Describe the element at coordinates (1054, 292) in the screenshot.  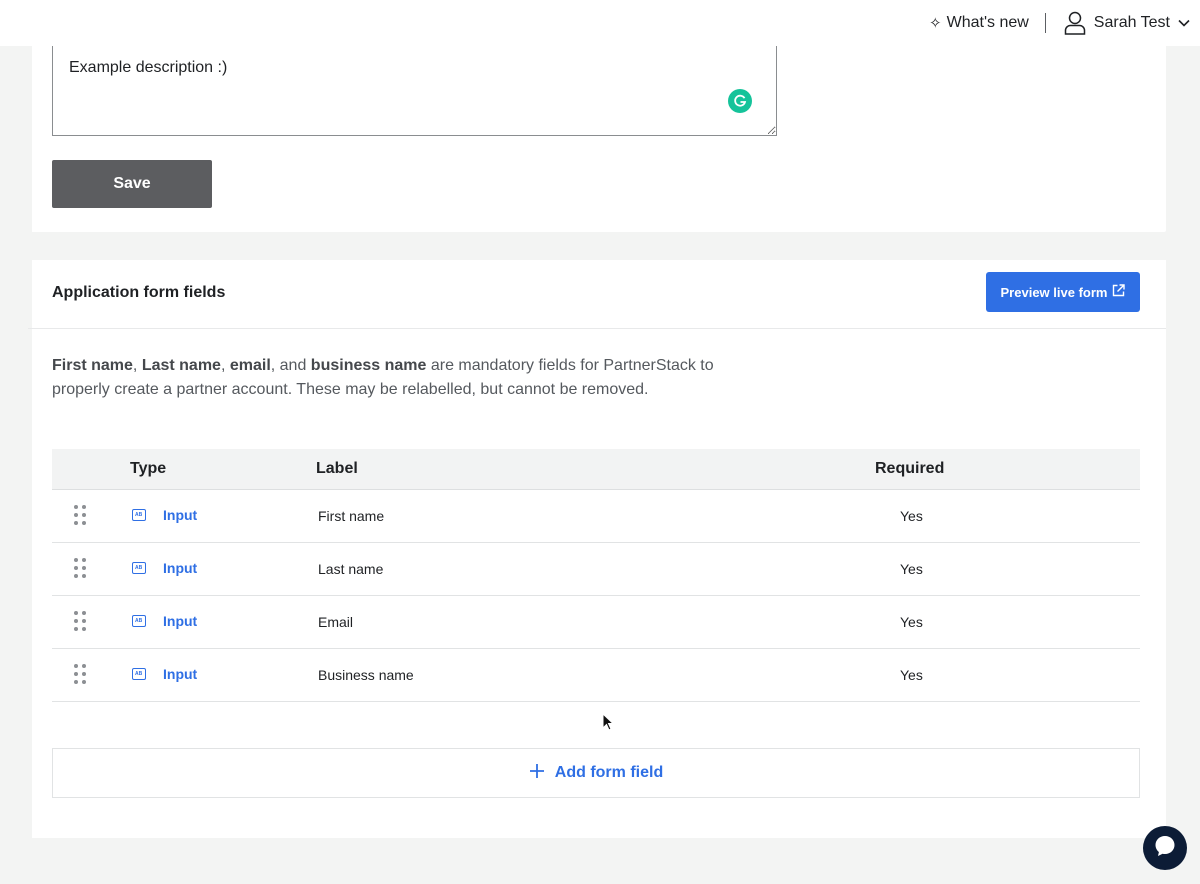
I see `preview-label: Preview live form` at that location.